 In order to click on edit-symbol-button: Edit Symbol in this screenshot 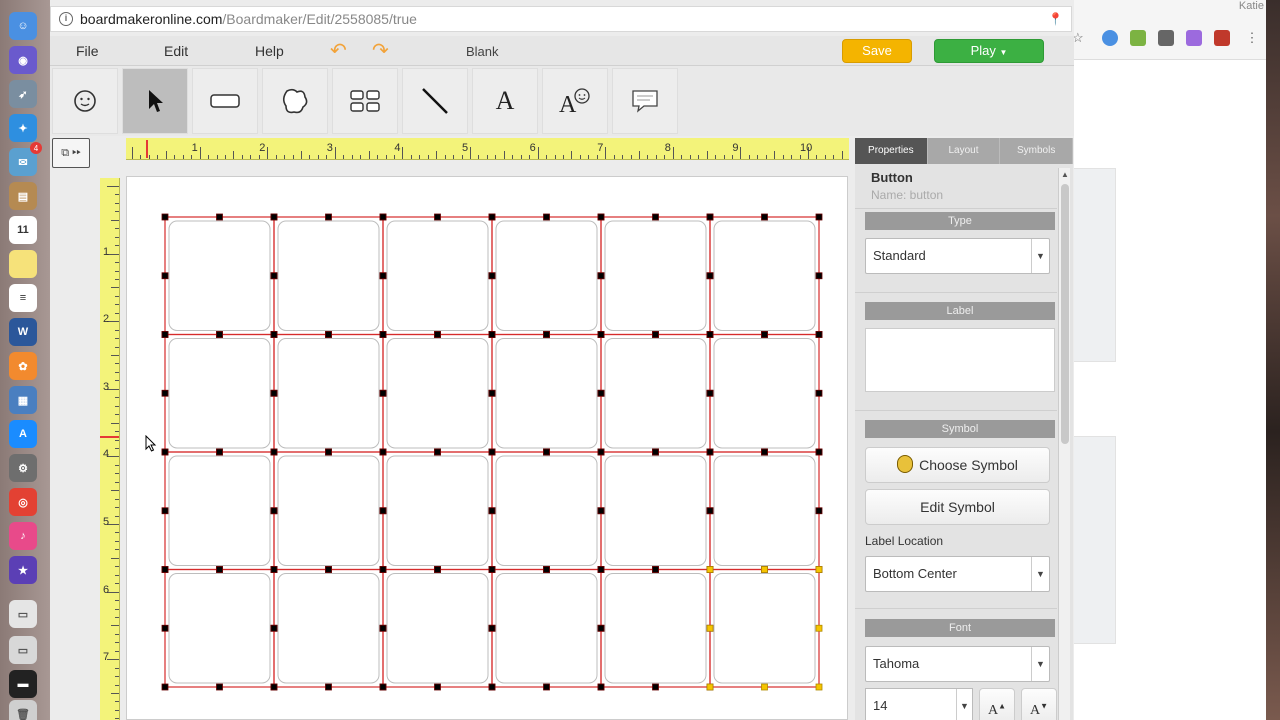, I will do `click(957, 507)`.